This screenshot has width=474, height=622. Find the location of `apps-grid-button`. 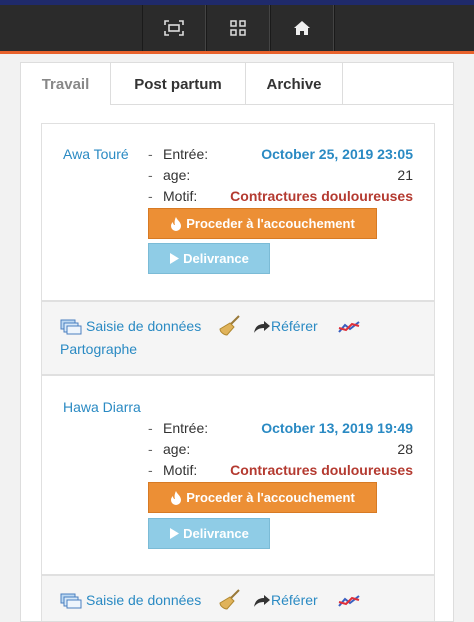

apps-grid-button is located at coordinates (238, 28).